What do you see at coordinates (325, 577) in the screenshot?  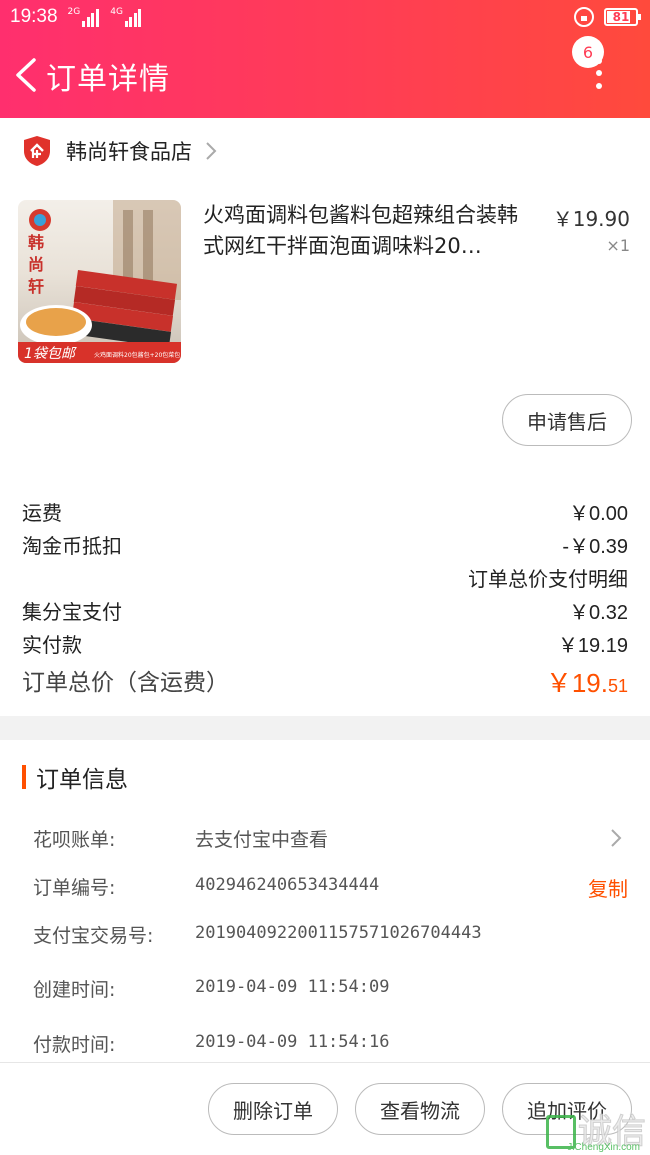 I see `payment-detail-row: 订单总价支付明细` at bounding box center [325, 577].